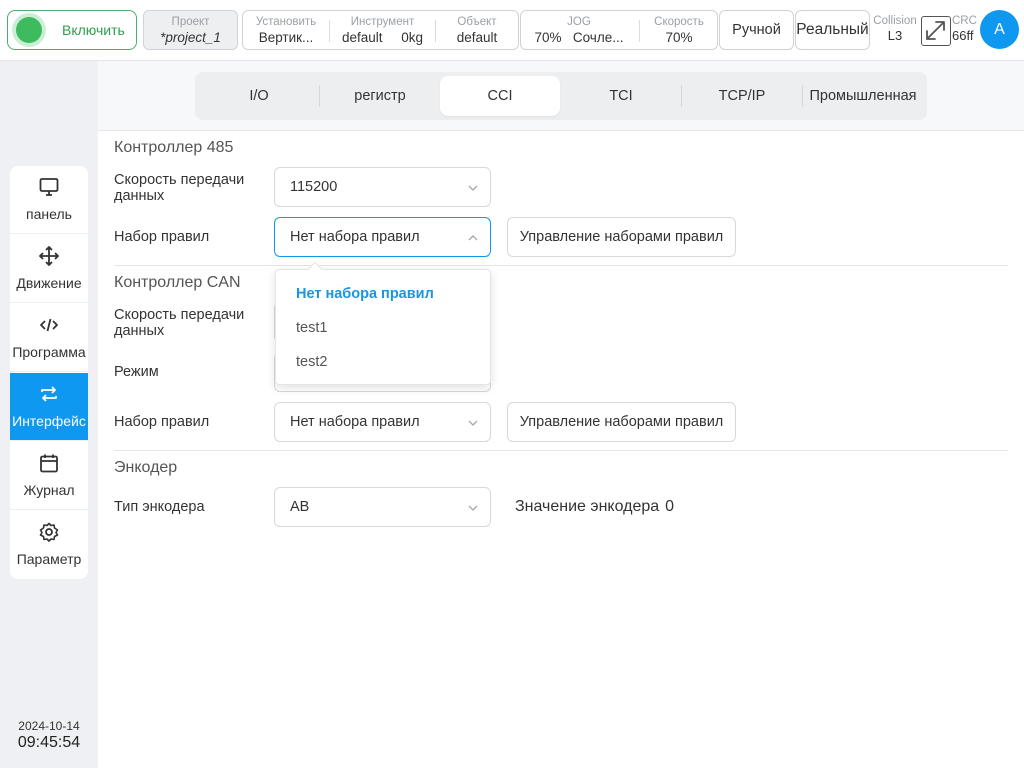  Describe the element at coordinates (756, 30) in the screenshot. I see `manual-mode-button: Ручной` at that location.